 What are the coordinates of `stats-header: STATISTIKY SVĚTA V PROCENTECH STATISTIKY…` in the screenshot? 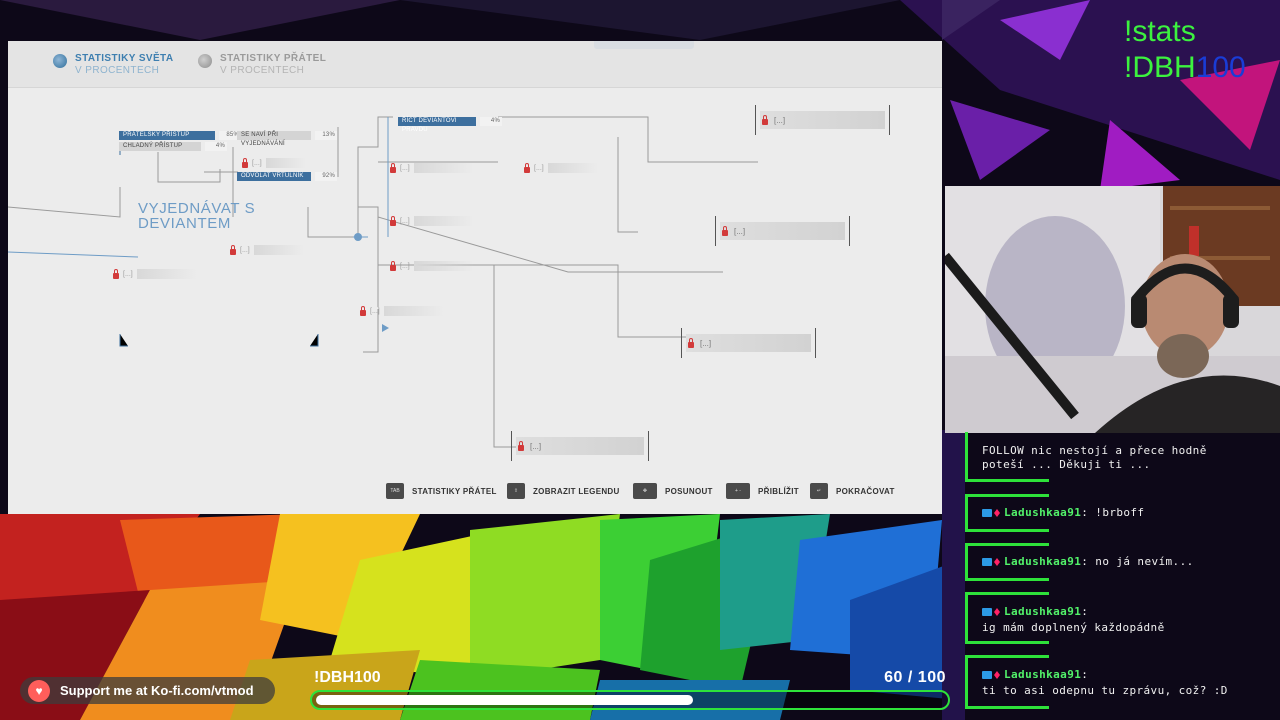 It's located at (475, 64).